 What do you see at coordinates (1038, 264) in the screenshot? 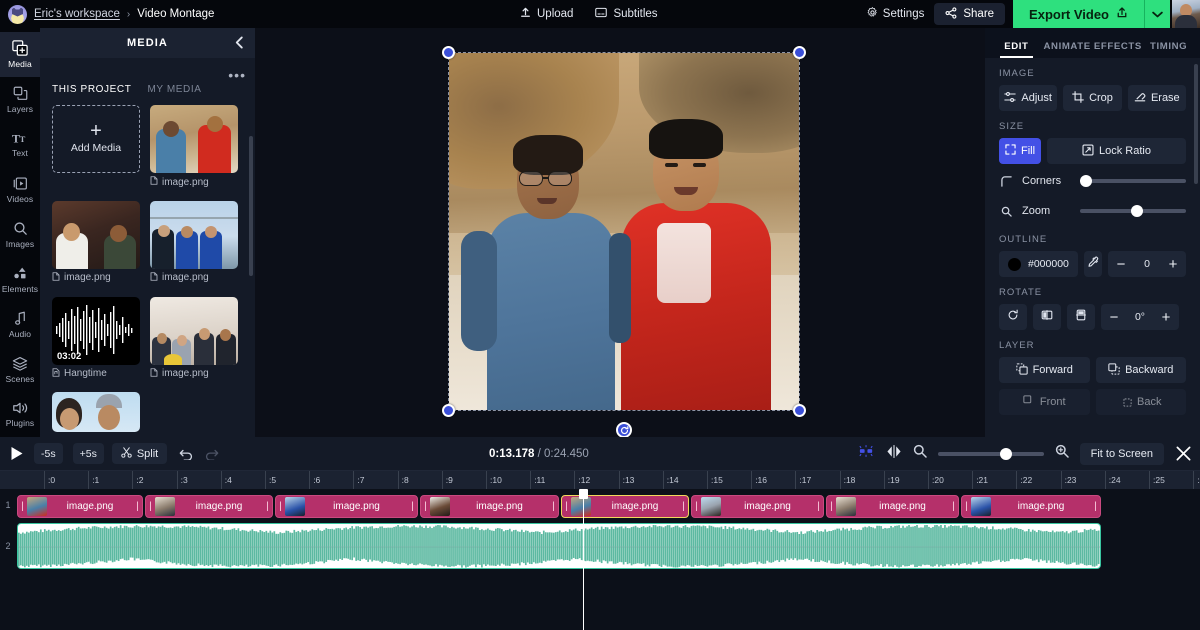
I see `outline-color-picker: #000000` at bounding box center [1038, 264].